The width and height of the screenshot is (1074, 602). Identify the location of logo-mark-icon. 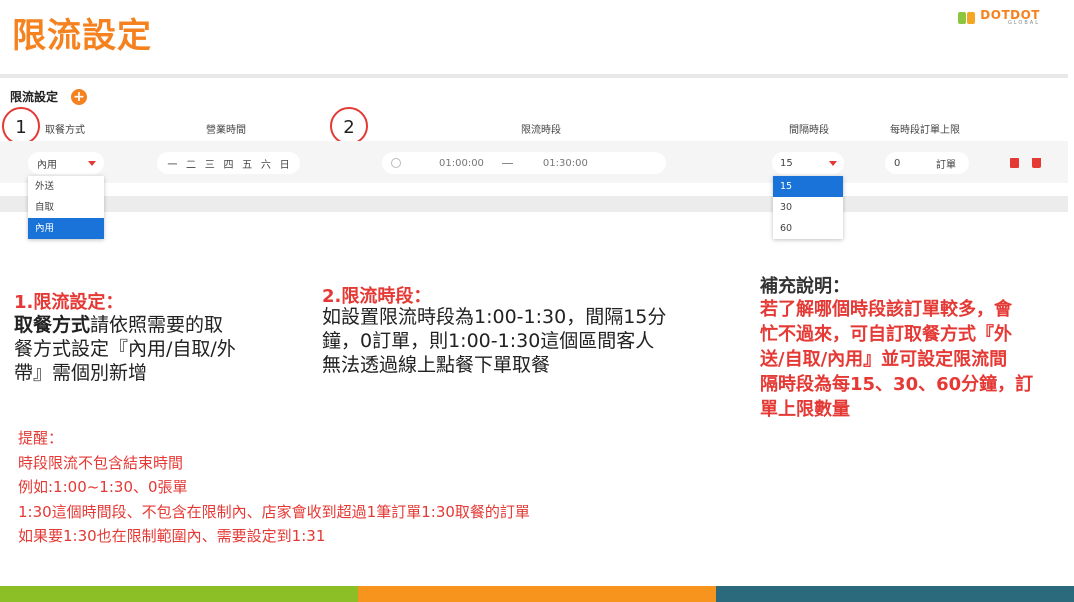
(967, 18).